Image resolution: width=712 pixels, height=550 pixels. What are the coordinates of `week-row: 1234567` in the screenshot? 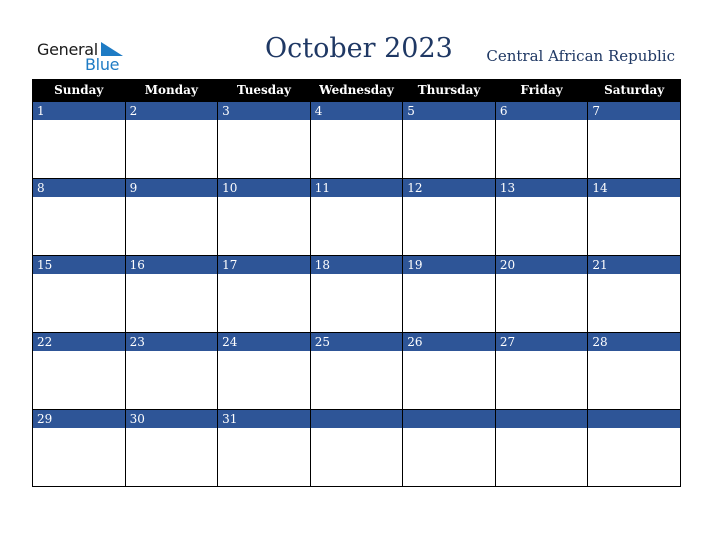 It's located at (356, 140).